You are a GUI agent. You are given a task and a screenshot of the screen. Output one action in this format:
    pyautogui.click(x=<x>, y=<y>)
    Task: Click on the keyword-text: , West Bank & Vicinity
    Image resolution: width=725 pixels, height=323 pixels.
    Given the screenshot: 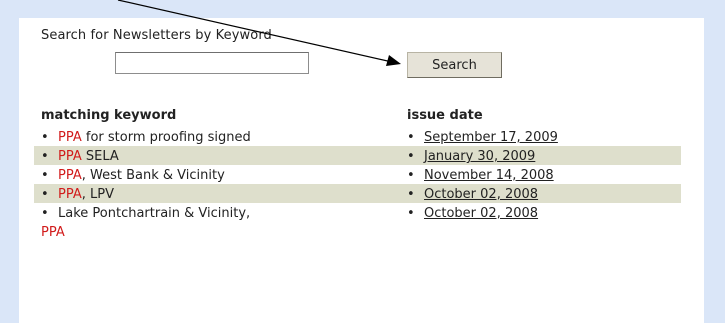 What is the action you would take?
    pyautogui.click(x=153, y=175)
    